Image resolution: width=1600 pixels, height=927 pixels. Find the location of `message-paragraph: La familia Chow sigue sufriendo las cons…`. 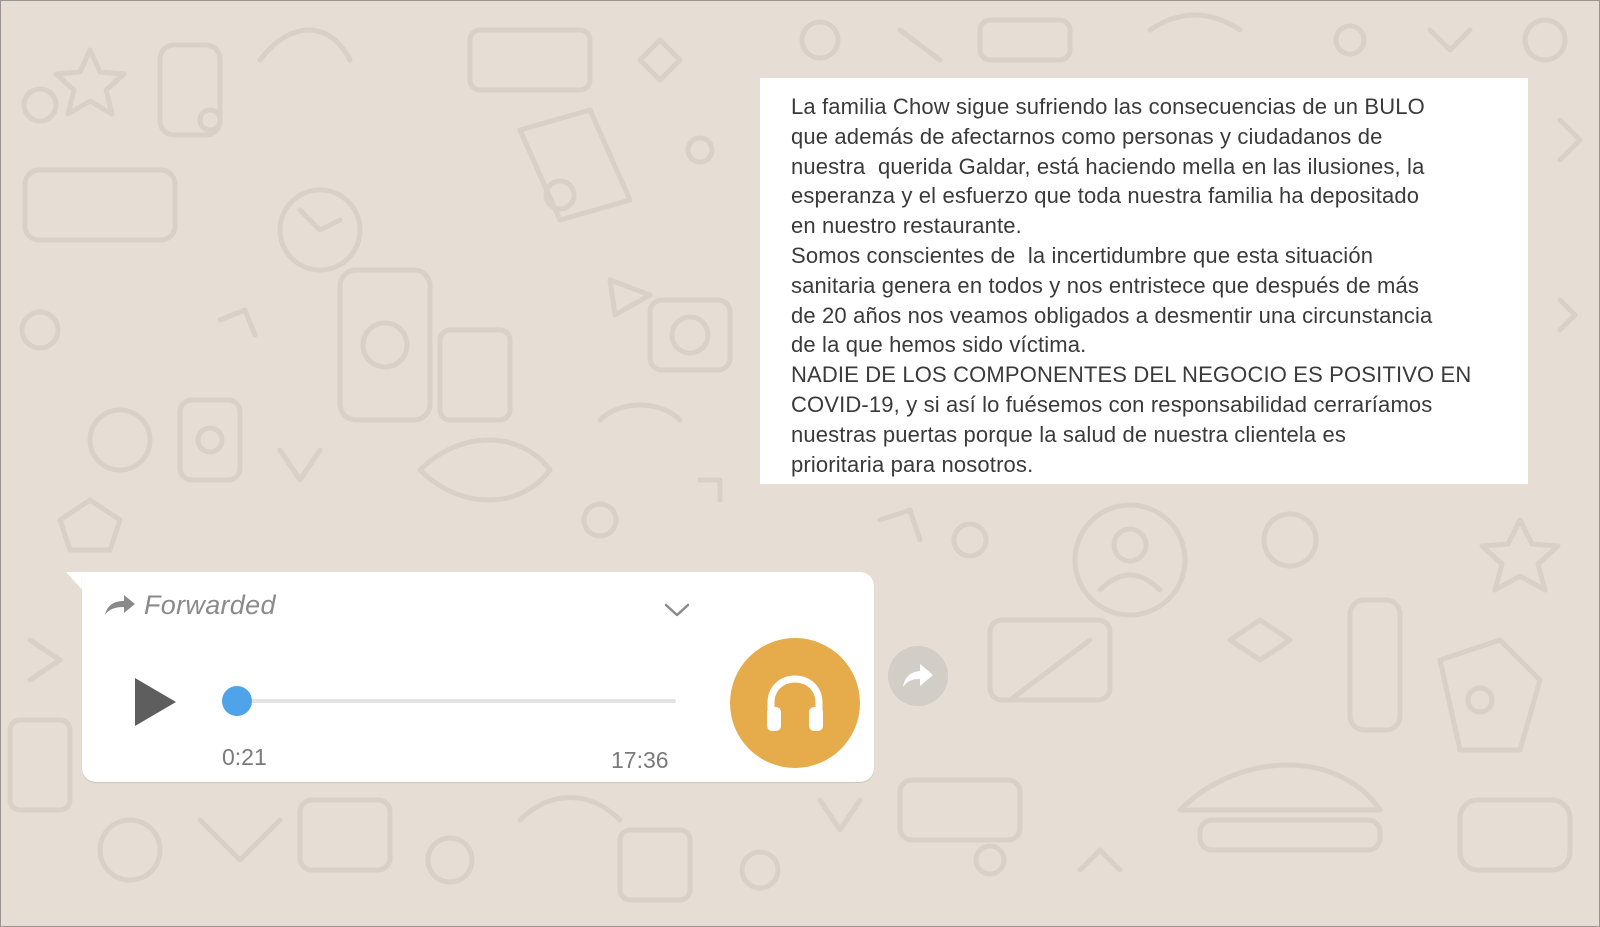

message-paragraph: La familia Chow sigue sufriendo las cons… is located at coordinates (1108, 166).